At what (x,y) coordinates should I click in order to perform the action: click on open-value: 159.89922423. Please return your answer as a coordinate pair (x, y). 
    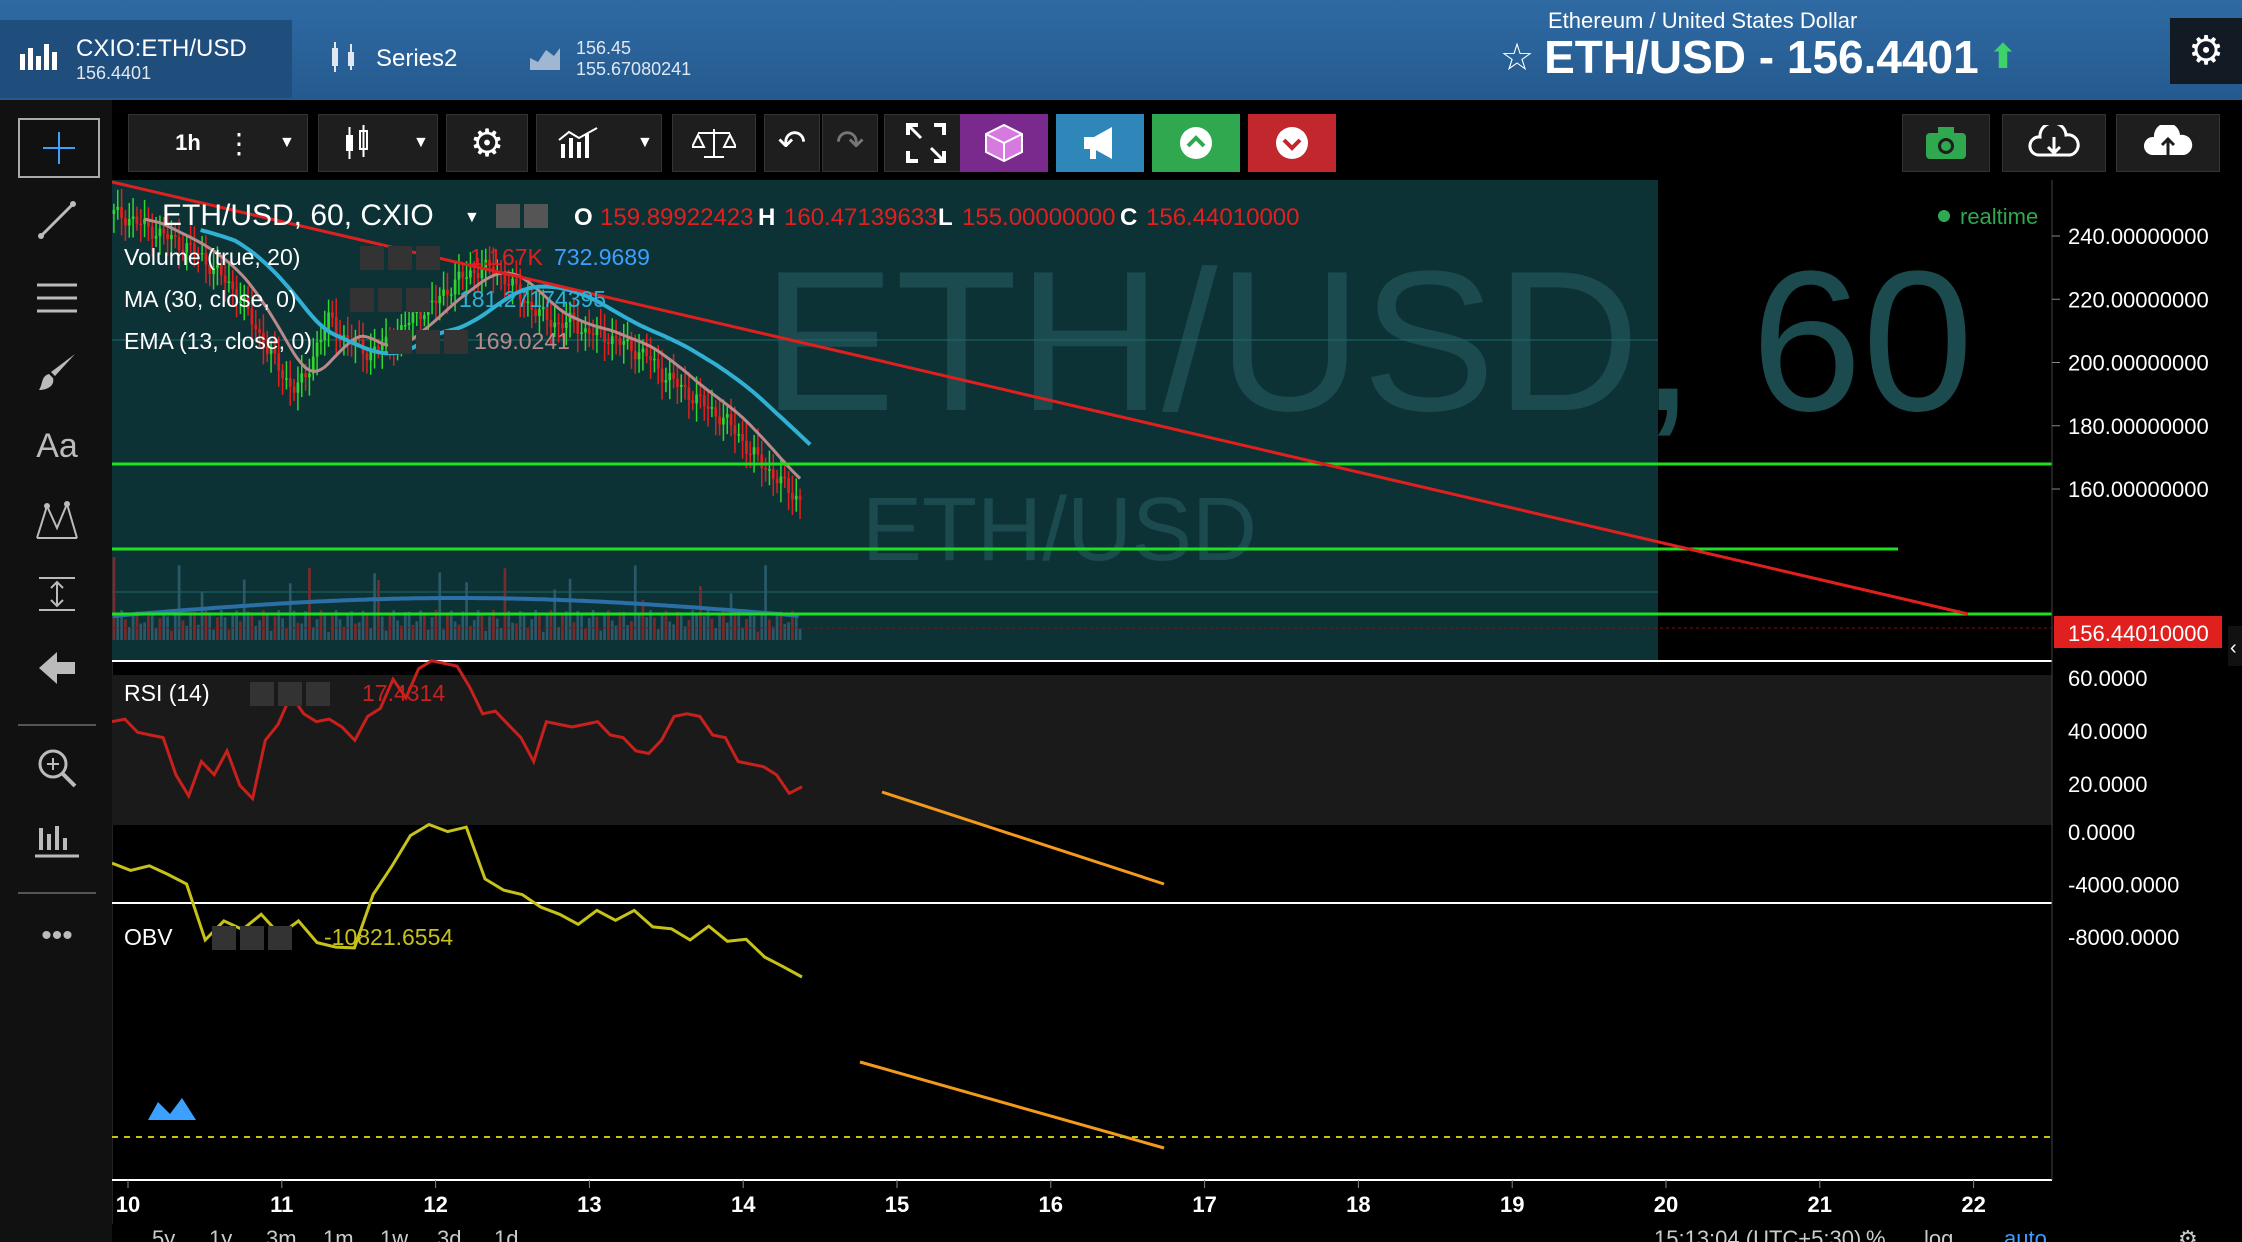
    Looking at the image, I should click on (677, 217).